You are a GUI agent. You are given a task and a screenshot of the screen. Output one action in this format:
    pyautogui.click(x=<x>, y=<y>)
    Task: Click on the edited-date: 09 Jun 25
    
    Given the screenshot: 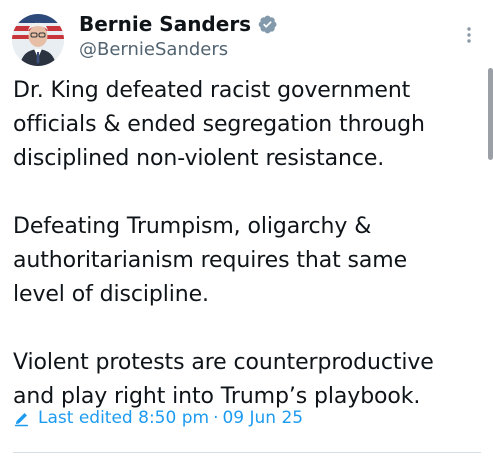 What is the action you would take?
    pyautogui.click(x=263, y=418)
    